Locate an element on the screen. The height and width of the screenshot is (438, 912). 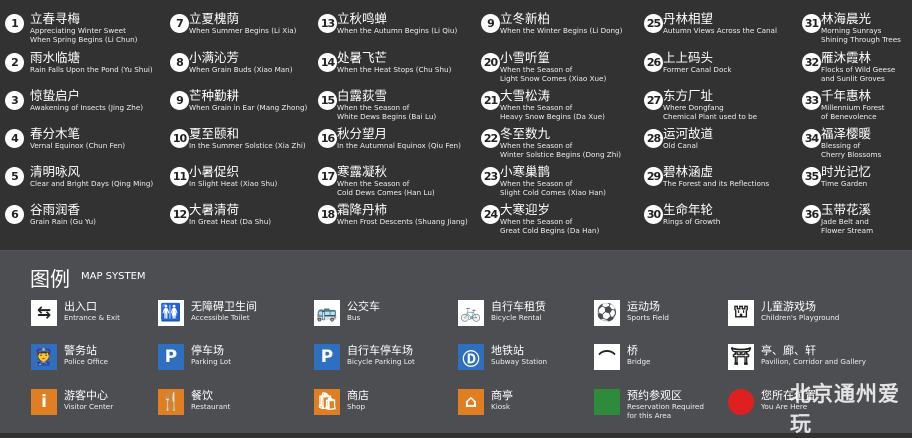
spot-name-en: and Sunlit Groves is located at coordinates (853, 78).